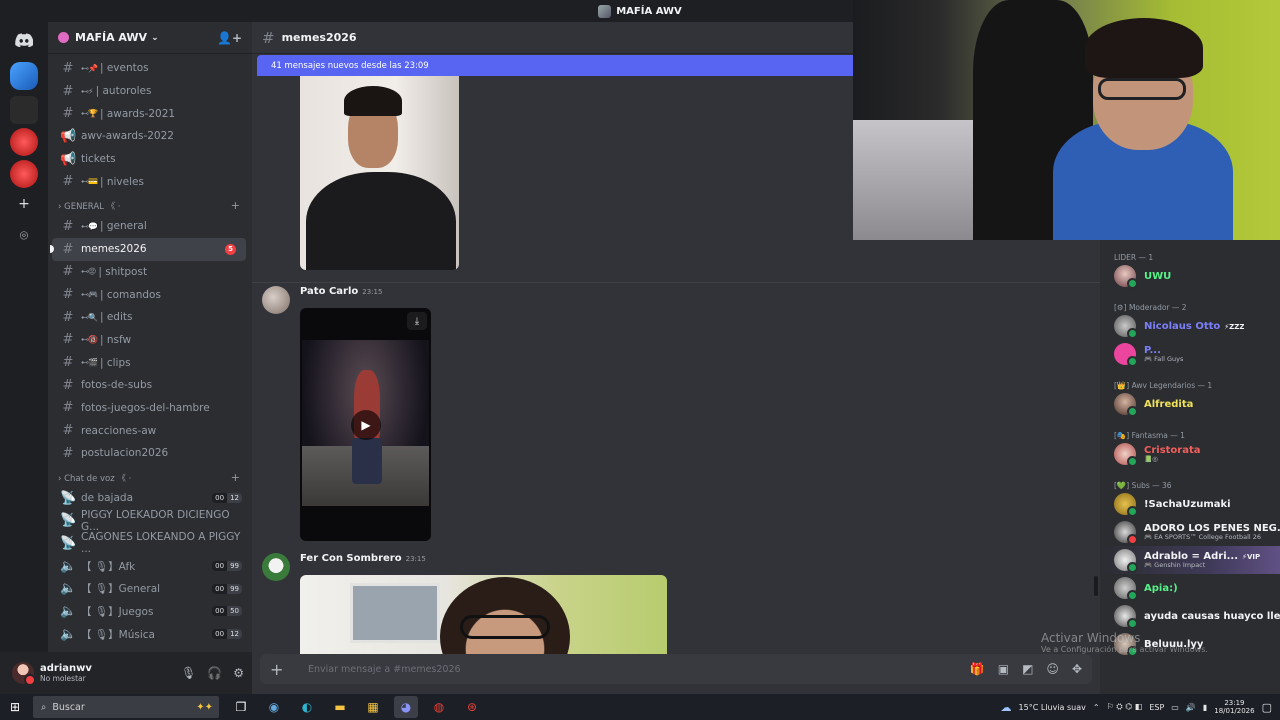 The height and width of the screenshot is (720, 1280). Describe the element at coordinates (150, 453) in the screenshot. I see `channel-postulacion2026: # postulacion2026` at that location.